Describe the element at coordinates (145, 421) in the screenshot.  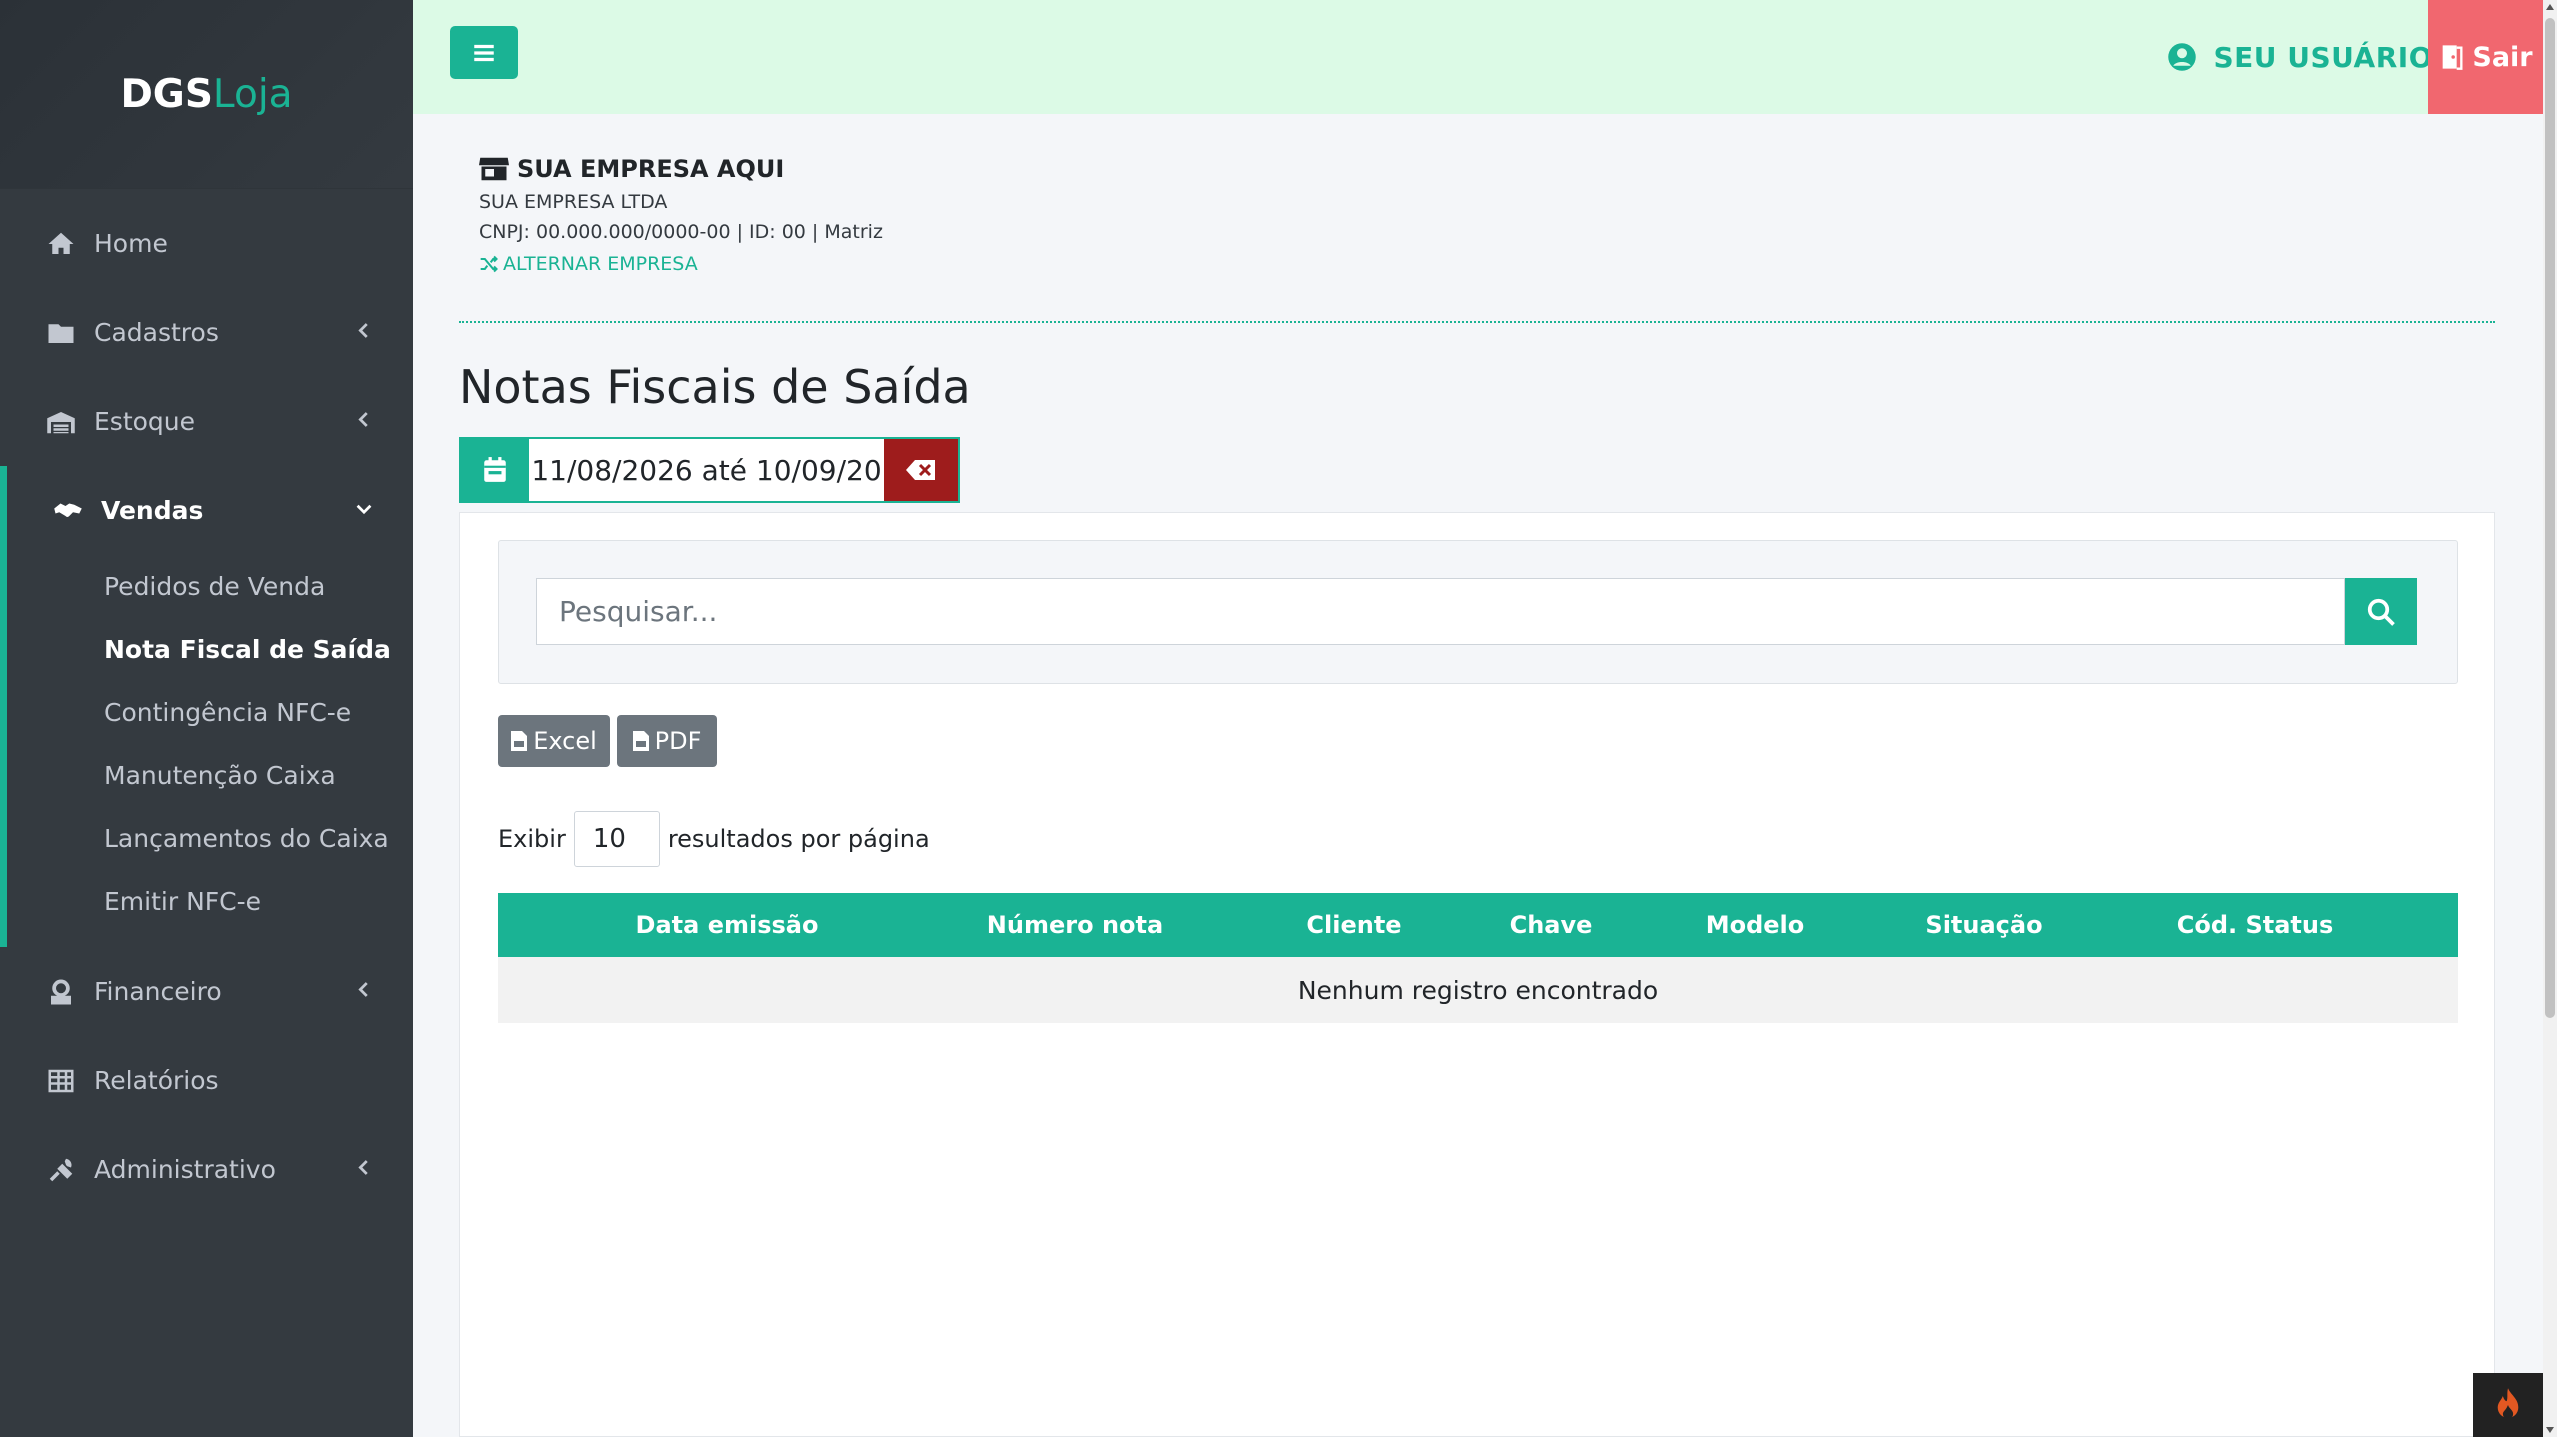
I see `sidebar-item-label: Estoque` at that location.